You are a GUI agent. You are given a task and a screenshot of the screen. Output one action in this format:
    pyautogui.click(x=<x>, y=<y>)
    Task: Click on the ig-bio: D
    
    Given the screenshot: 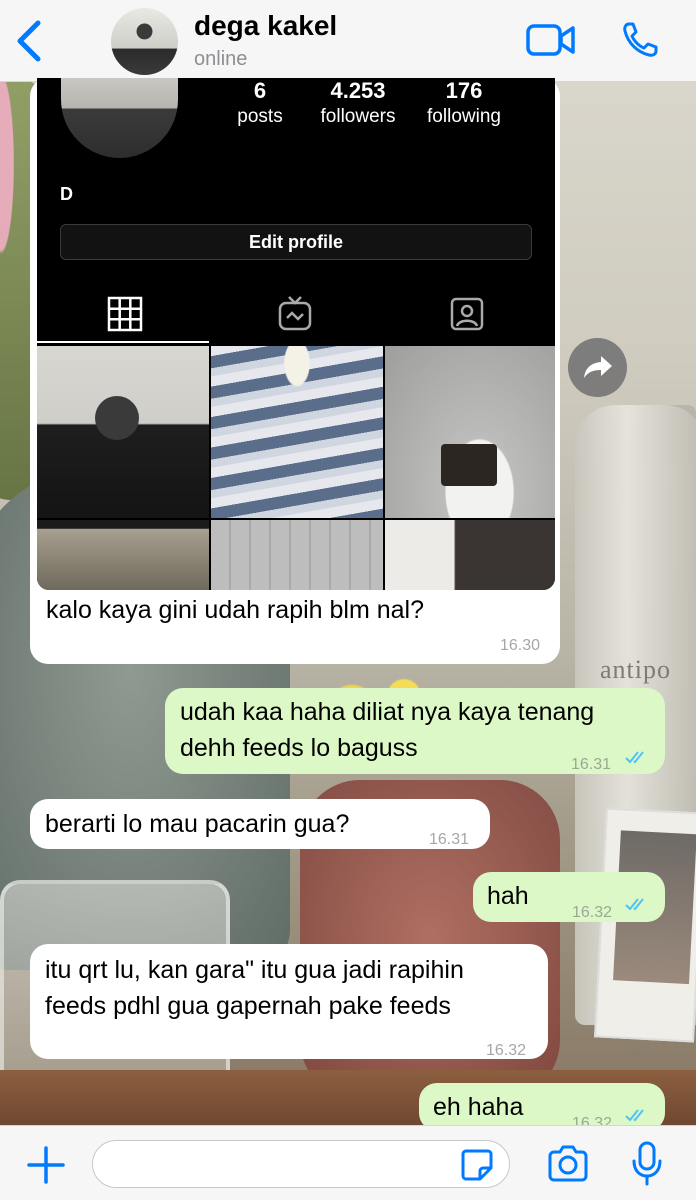 What is the action you would take?
    pyautogui.click(x=66, y=194)
    